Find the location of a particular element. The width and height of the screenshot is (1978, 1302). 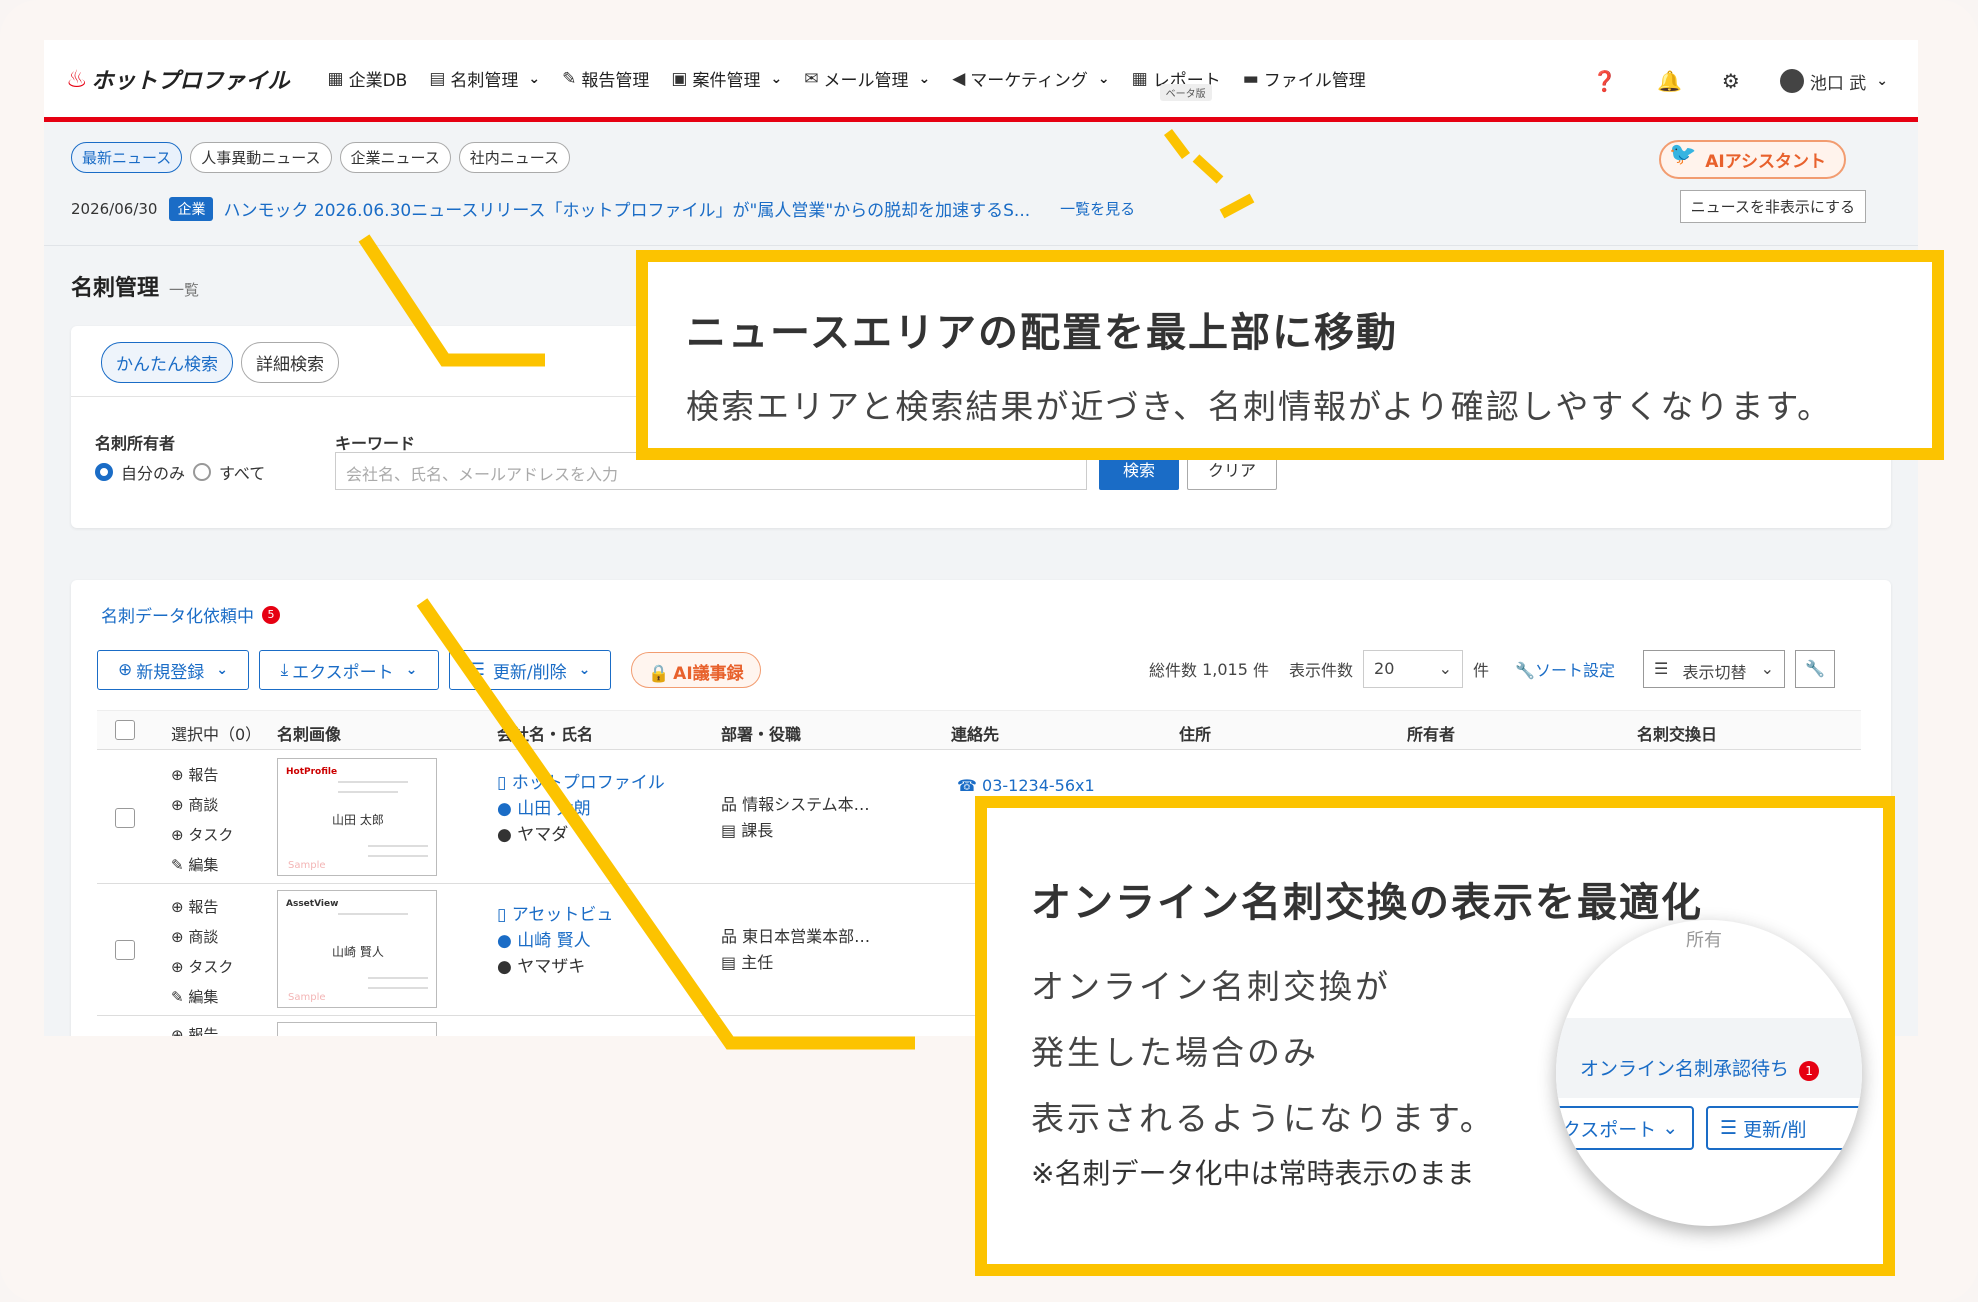

edit-icon: ✎ is located at coordinates (569, 78).